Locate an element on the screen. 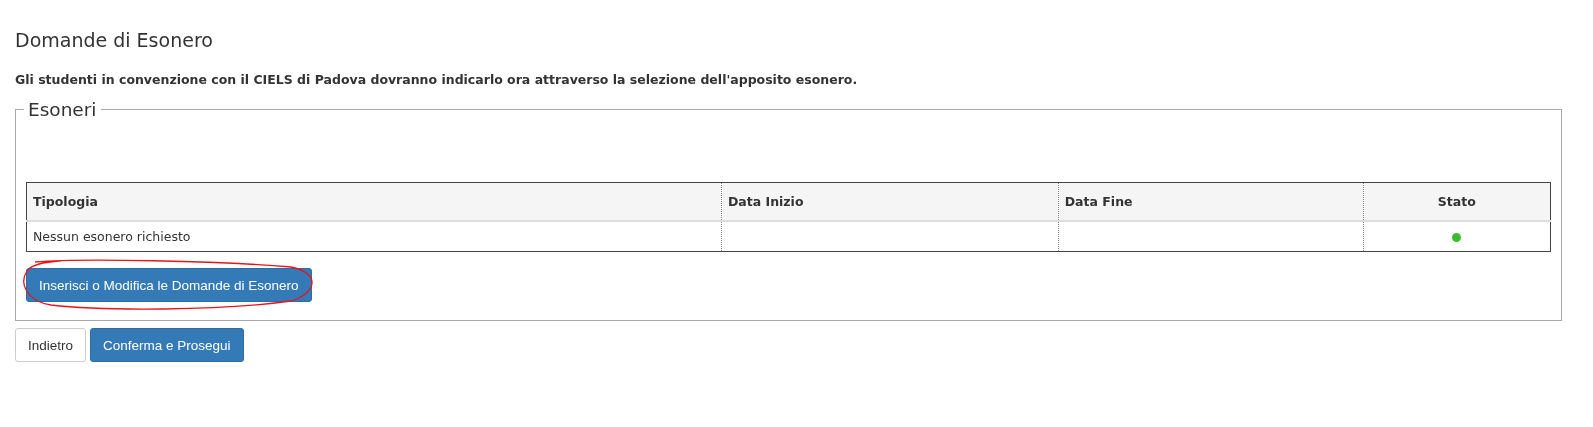 This screenshot has height=427, width=1593. confirm-button: Conferma e Prosegui is located at coordinates (167, 345).